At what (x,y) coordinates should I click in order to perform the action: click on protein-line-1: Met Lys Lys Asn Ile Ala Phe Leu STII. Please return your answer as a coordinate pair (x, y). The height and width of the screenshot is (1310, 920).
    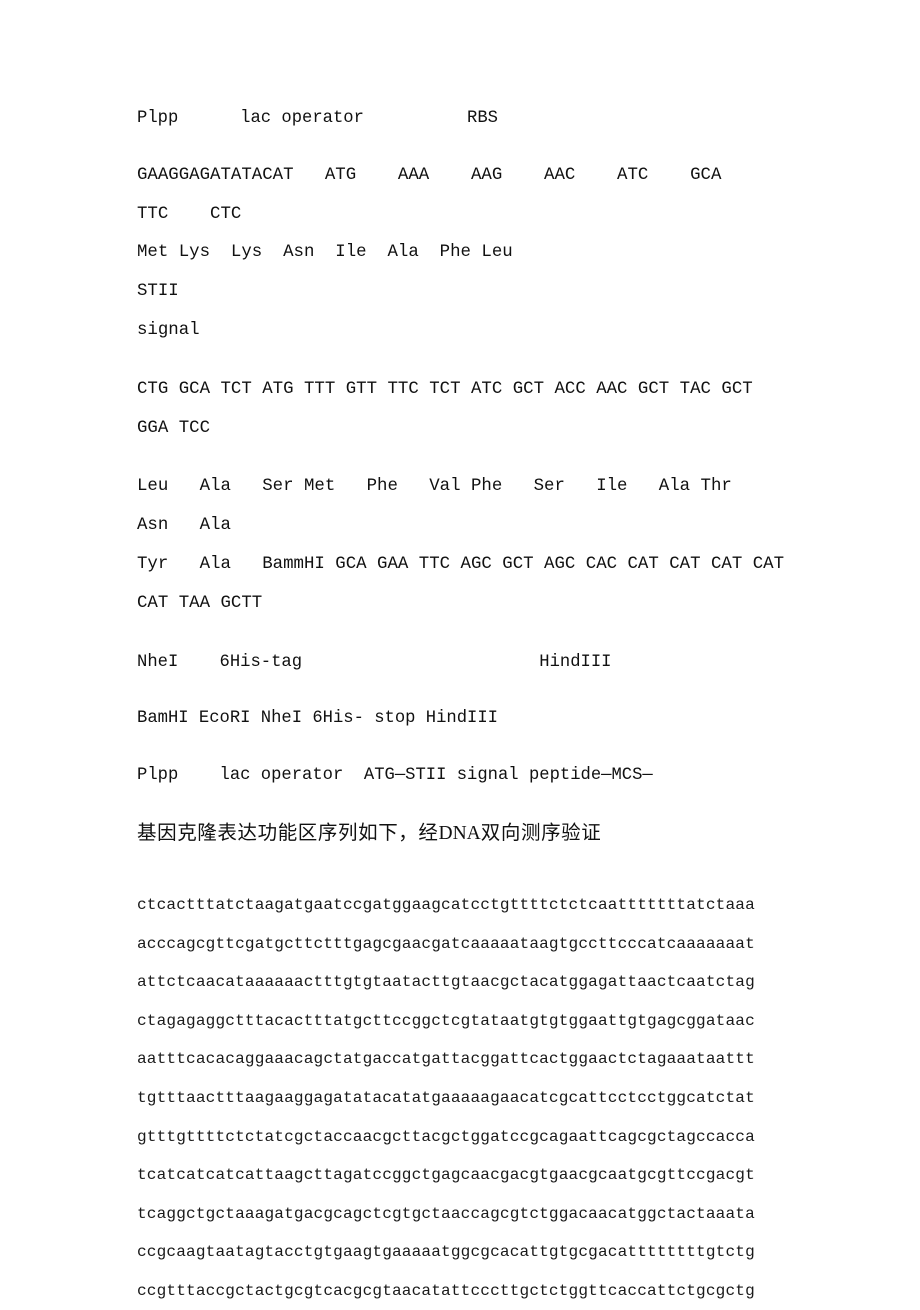
    Looking at the image, I should click on (481, 272).